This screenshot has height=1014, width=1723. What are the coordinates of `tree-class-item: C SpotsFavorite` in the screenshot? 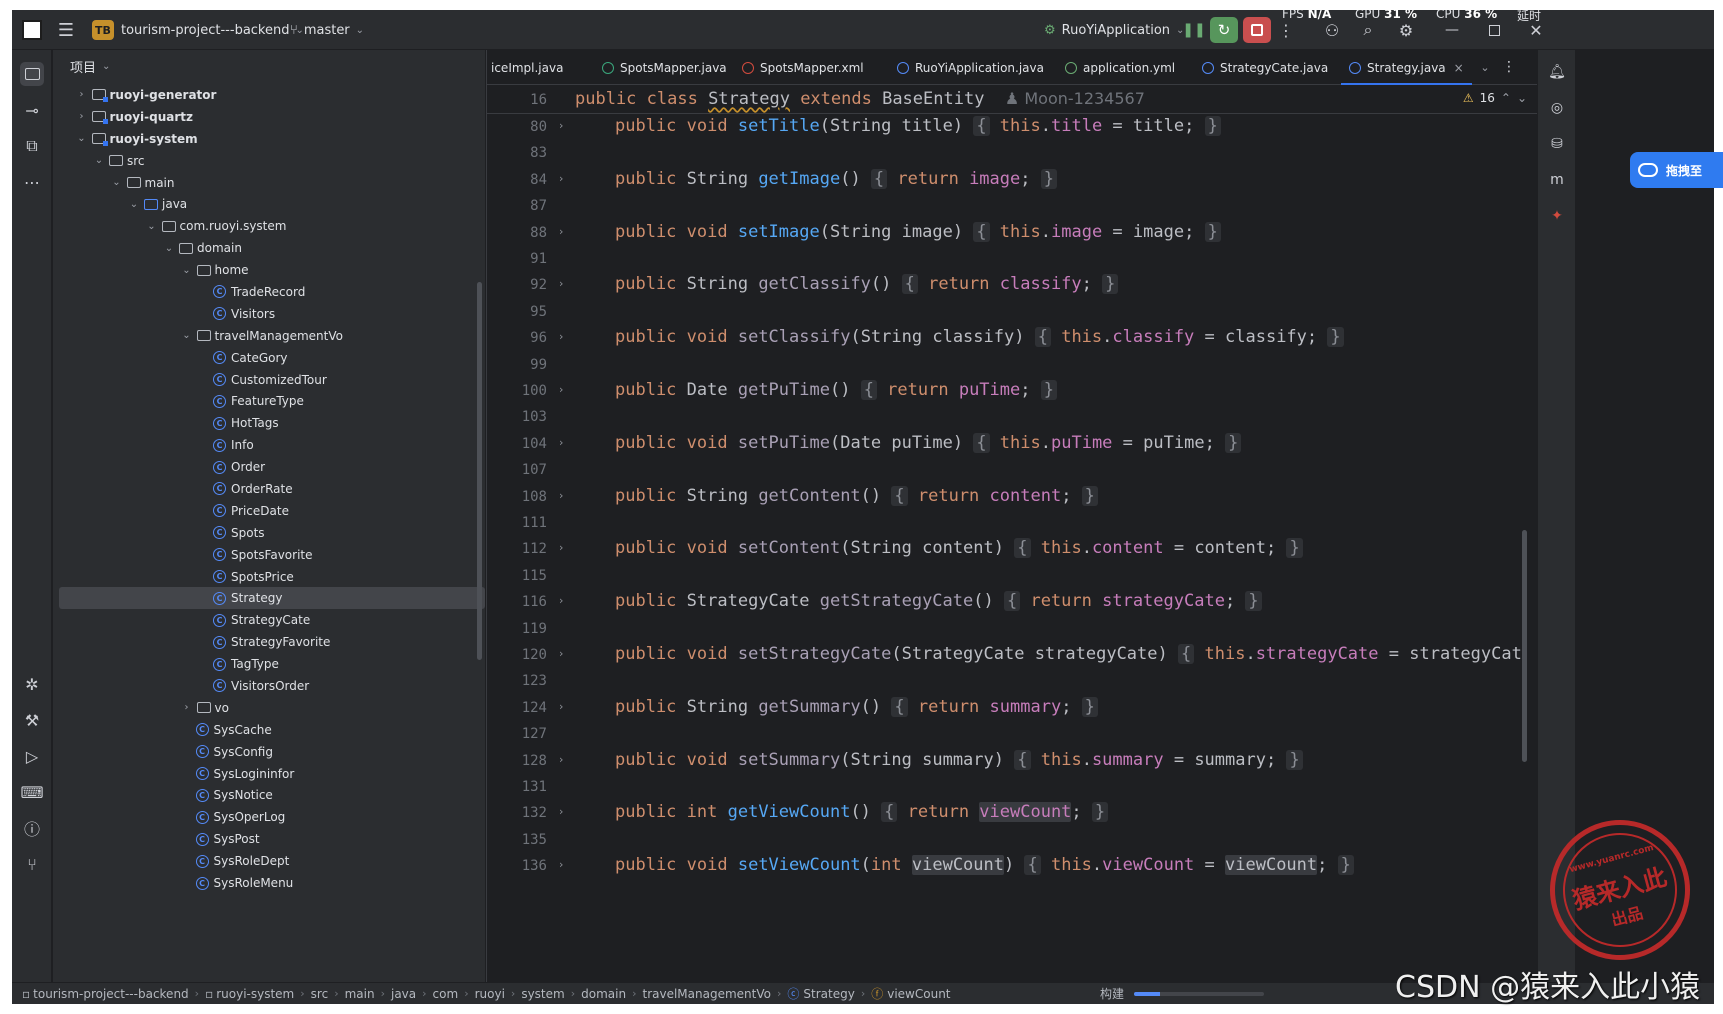 It's located at (269, 555).